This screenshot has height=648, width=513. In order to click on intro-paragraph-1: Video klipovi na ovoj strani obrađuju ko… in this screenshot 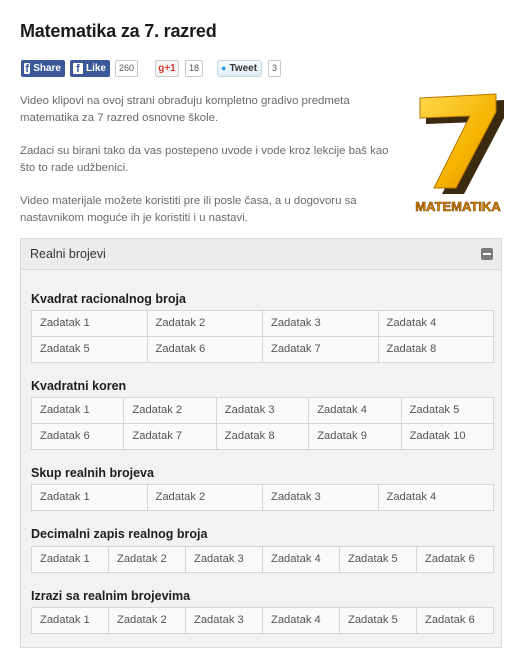, I will do `click(185, 109)`.